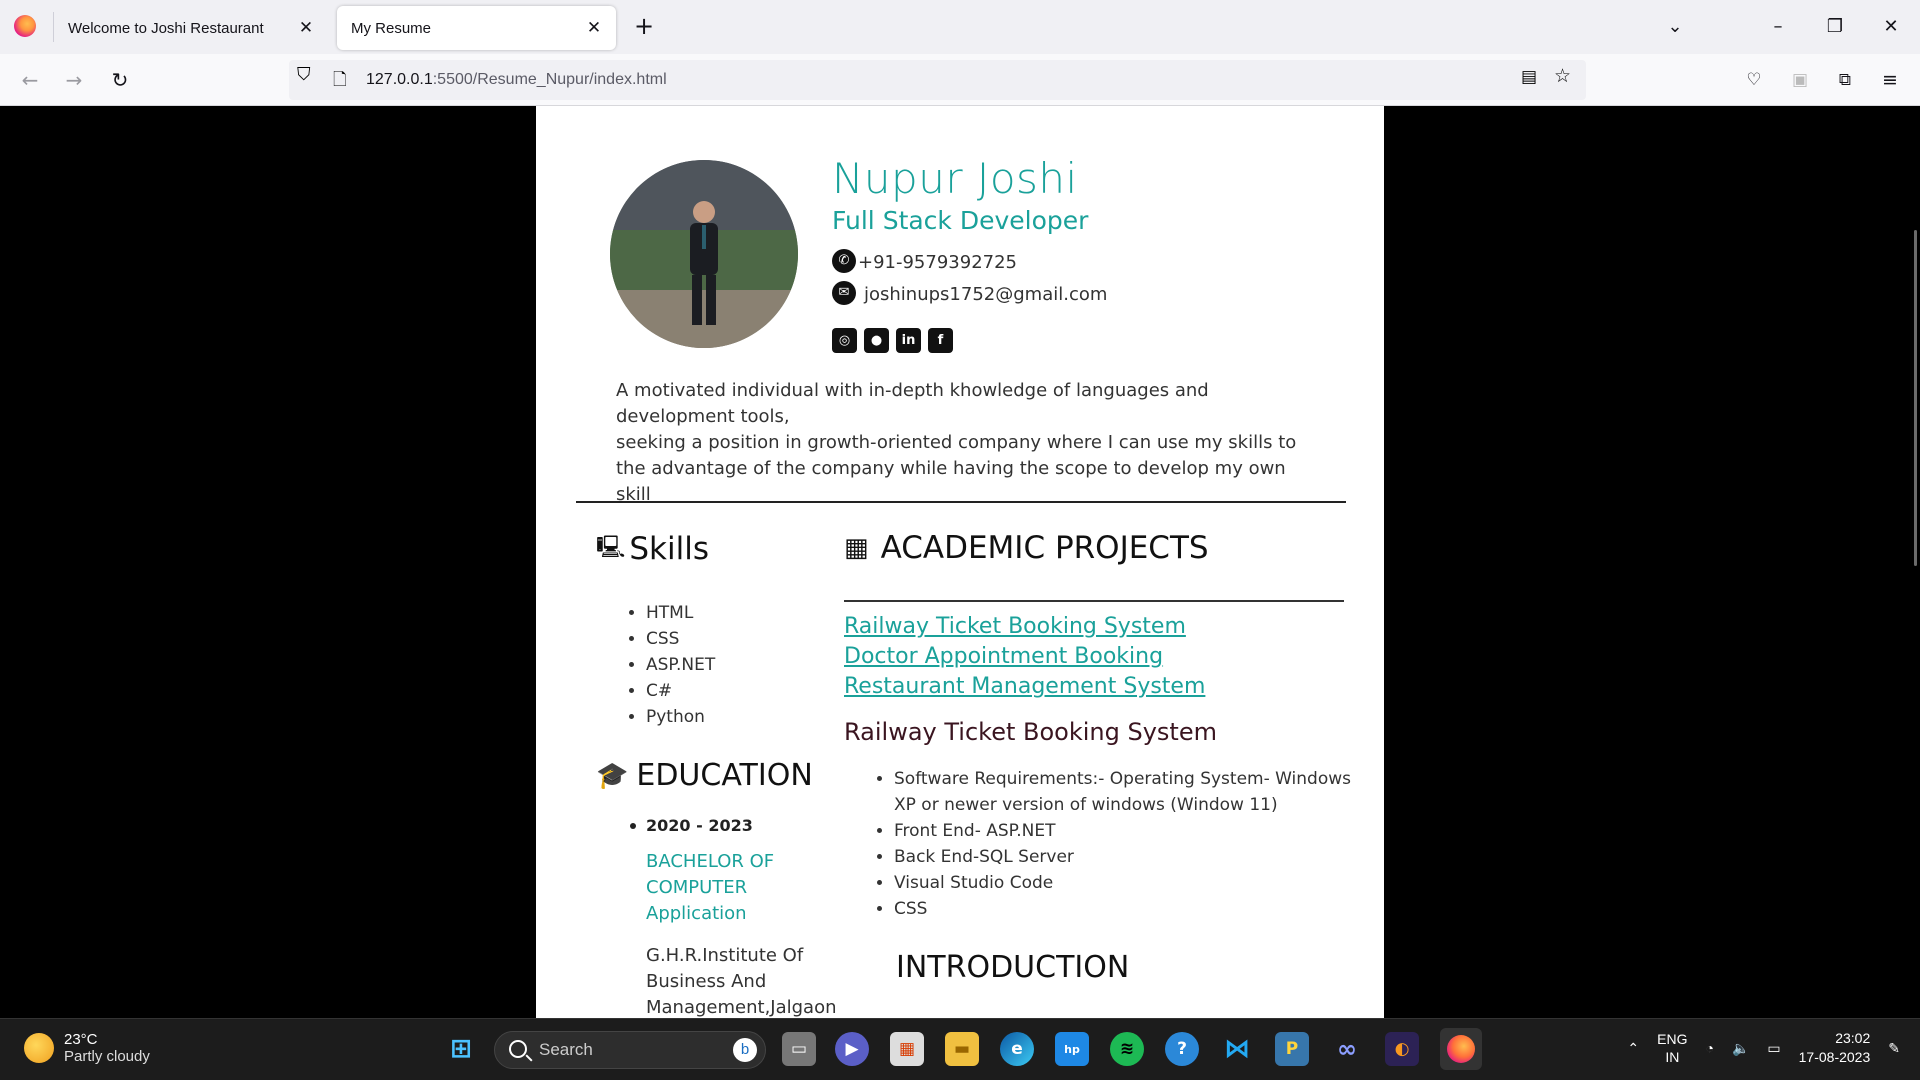 The height and width of the screenshot is (1080, 1920). What do you see at coordinates (30, 80) in the screenshot?
I see `back-icon: ←` at bounding box center [30, 80].